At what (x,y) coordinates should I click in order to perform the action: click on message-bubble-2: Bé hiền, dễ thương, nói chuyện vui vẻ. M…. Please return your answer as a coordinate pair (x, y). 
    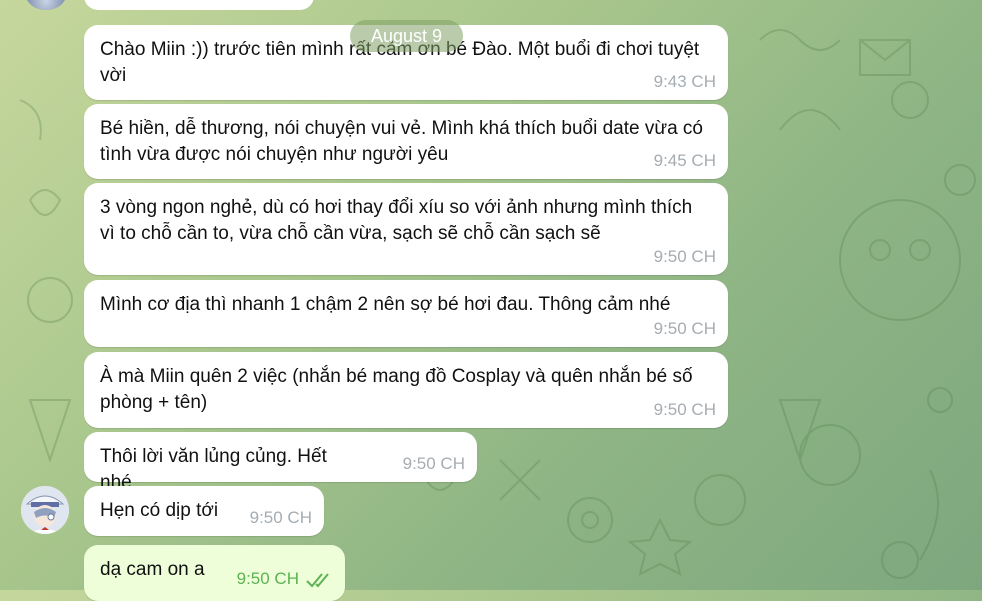
    Looking at the image, I should click on (406, 141).